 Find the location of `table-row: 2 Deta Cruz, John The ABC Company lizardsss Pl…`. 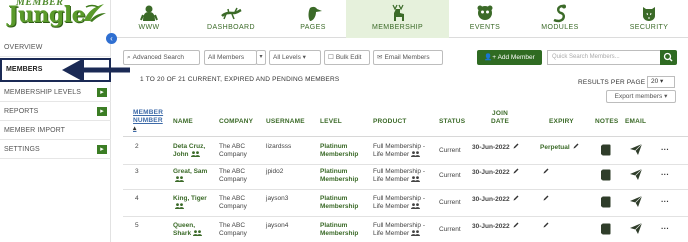

table-row: 2 Deta Cruz, John The ABC Company lizardsss Pl… is located at coordinates (405, 151).